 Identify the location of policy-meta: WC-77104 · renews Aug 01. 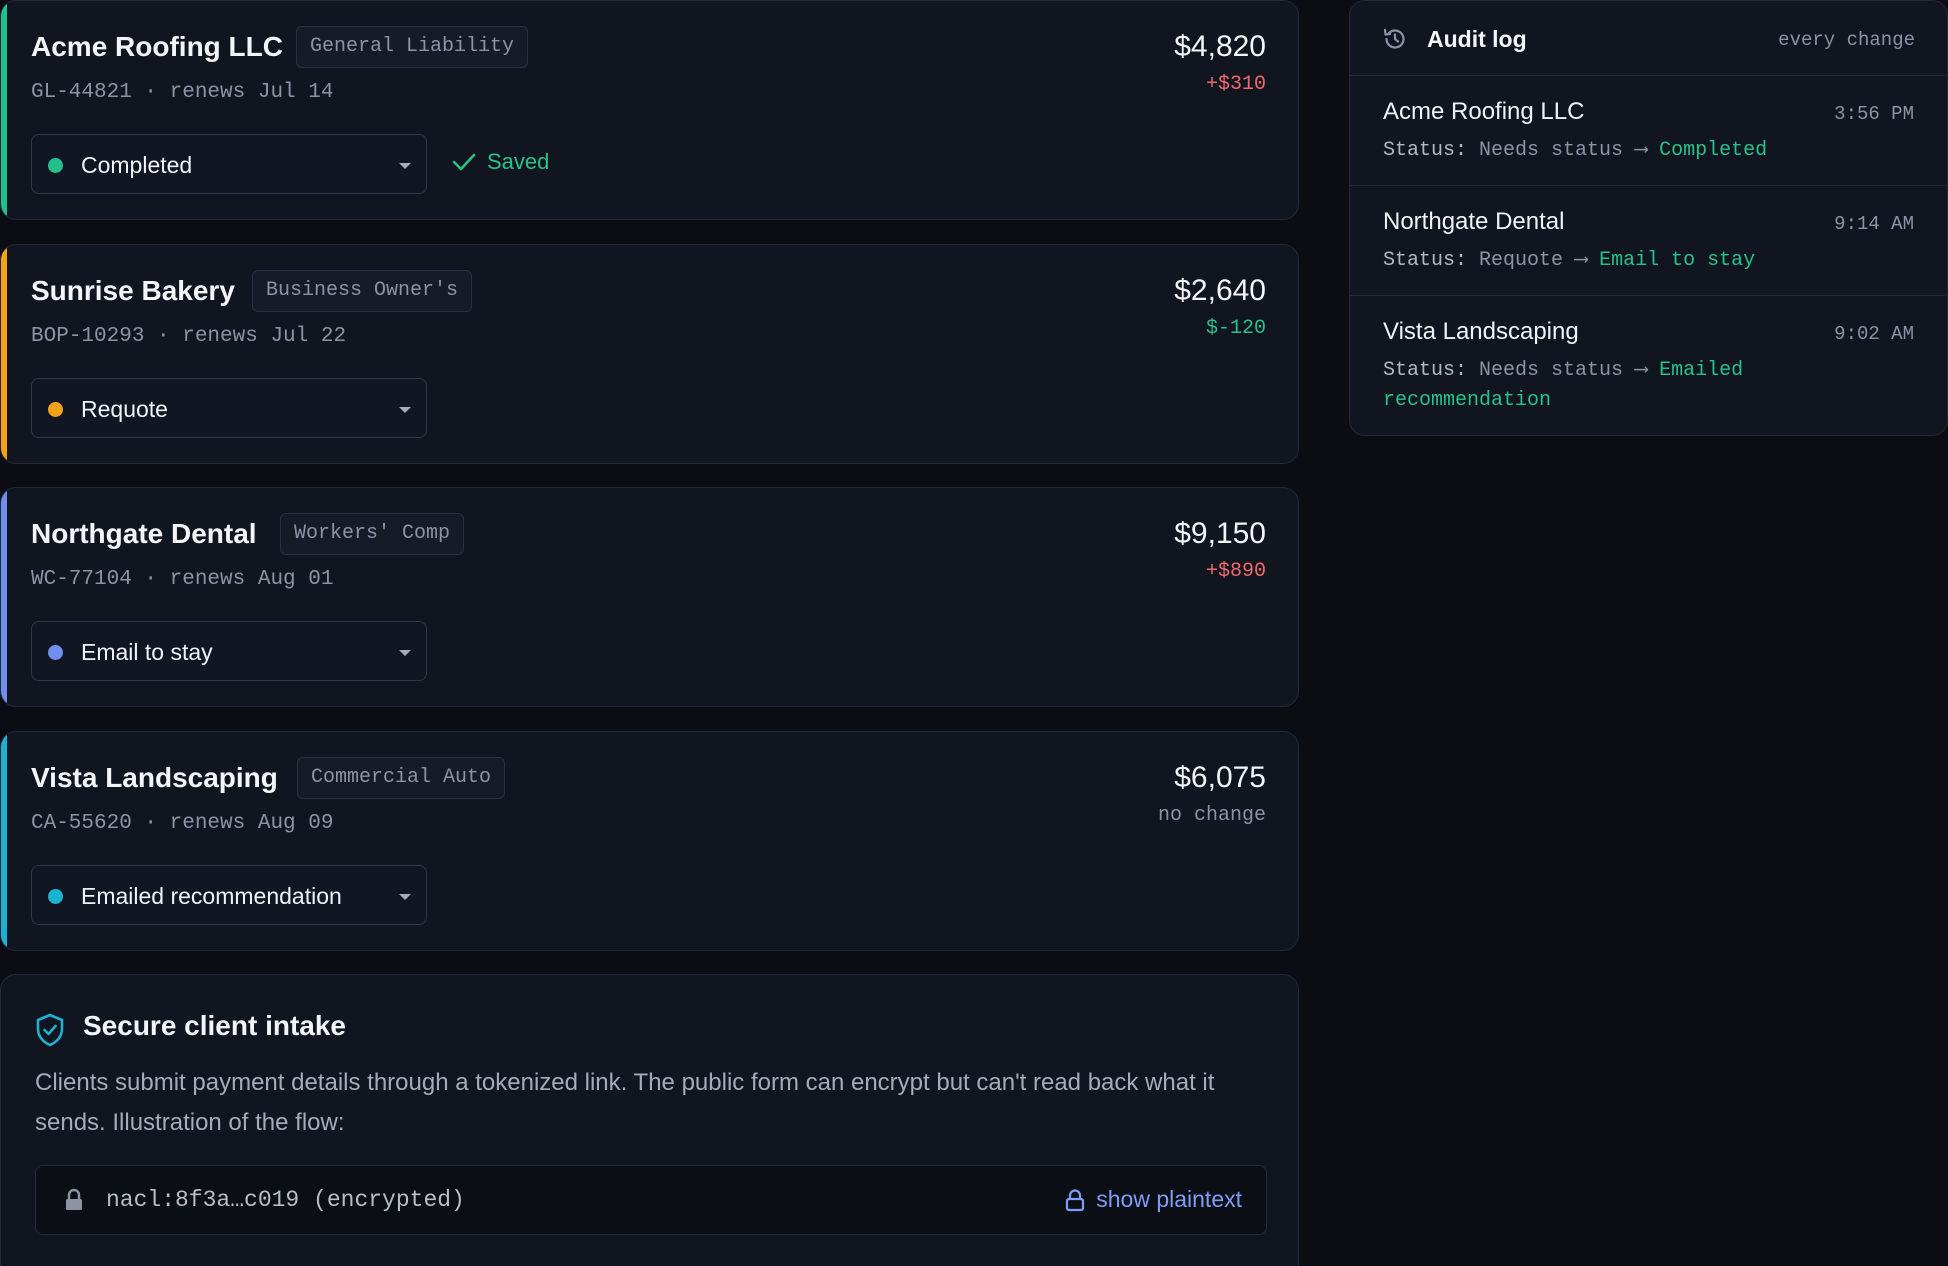
(182, 579).